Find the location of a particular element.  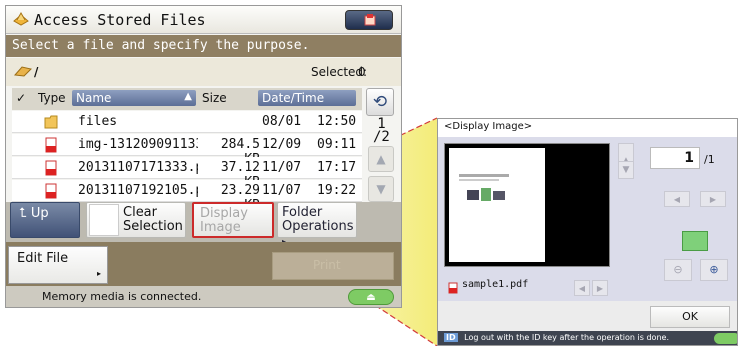

eject-media-button is located at coordinates (725, 338).